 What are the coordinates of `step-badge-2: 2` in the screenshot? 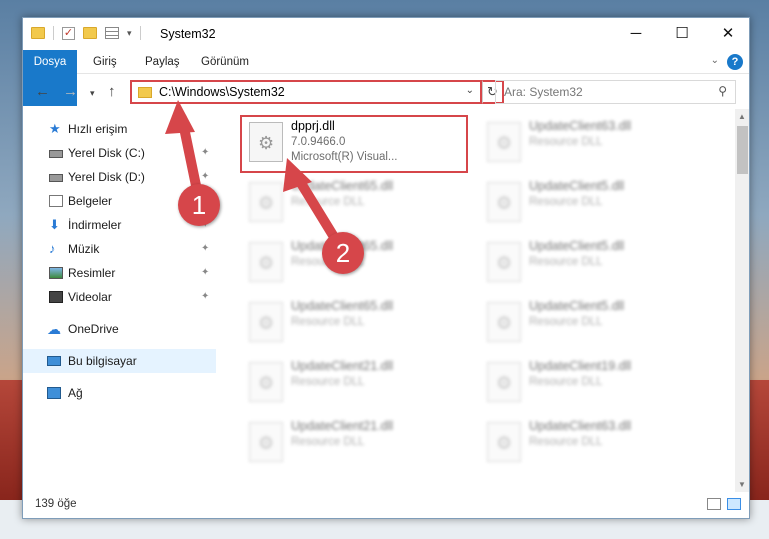 It's located at (343, 253).